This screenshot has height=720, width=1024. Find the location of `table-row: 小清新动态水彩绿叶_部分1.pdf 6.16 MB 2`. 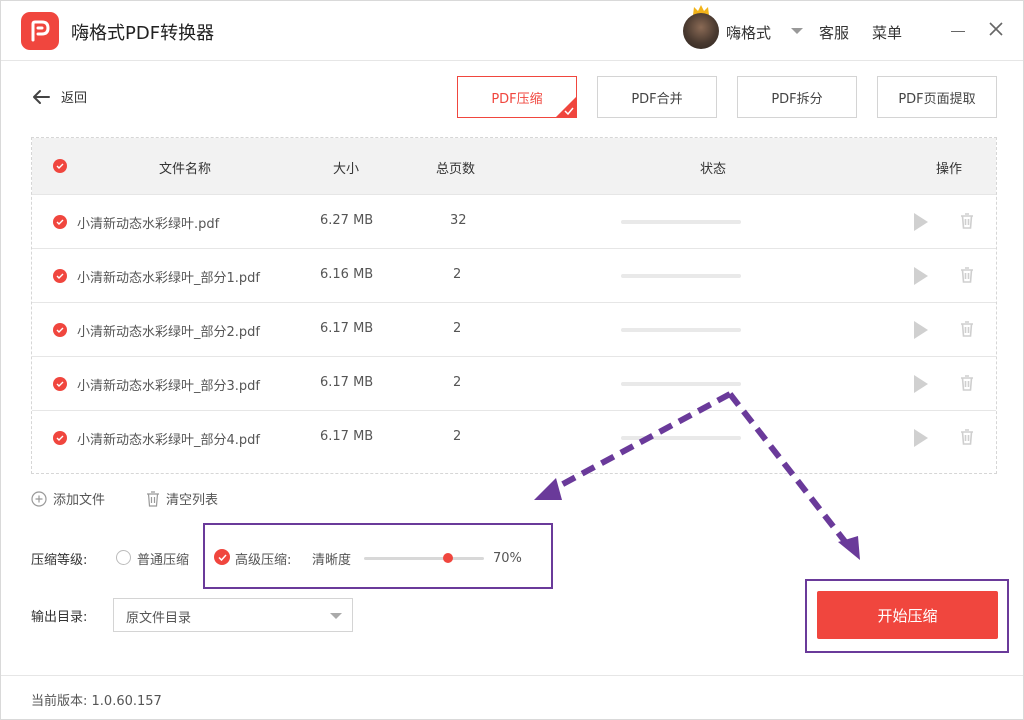

table-row: 小清新动态水彩绿叶_部分1.pdf 6.16 MB 2 is located at coordinates (514, 275).